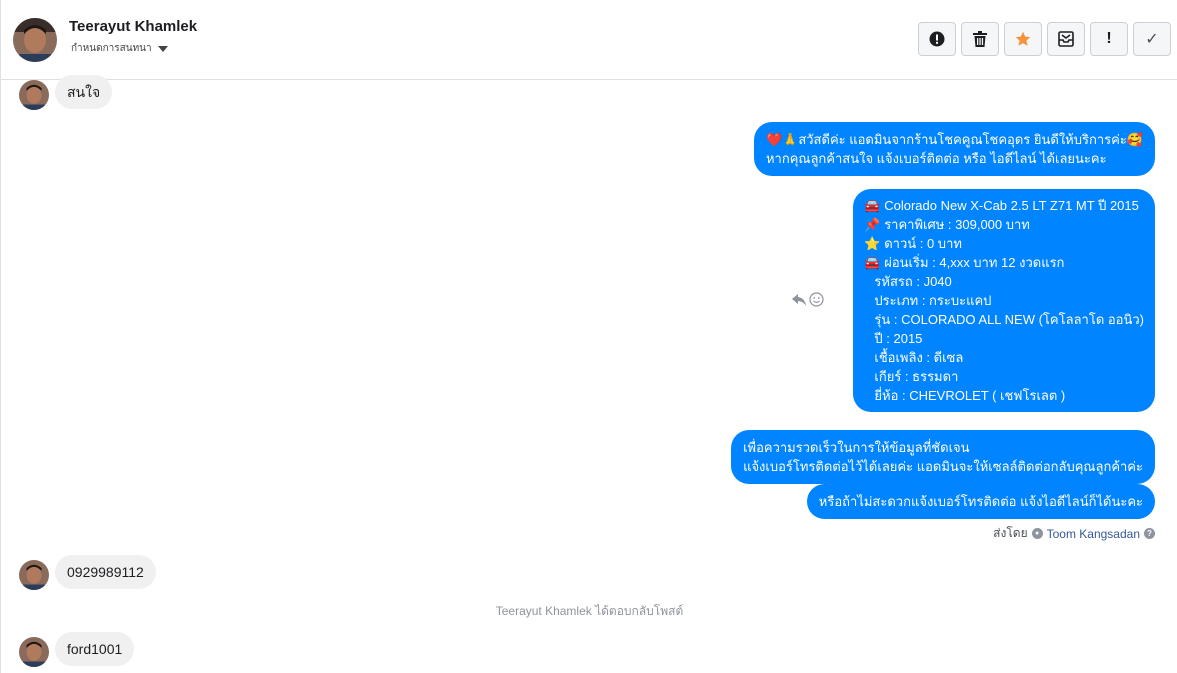 The height and width of the screenshot is (673, 1177). I want to click on status-label: กำหนดการสนทนา, so click(111, 48).